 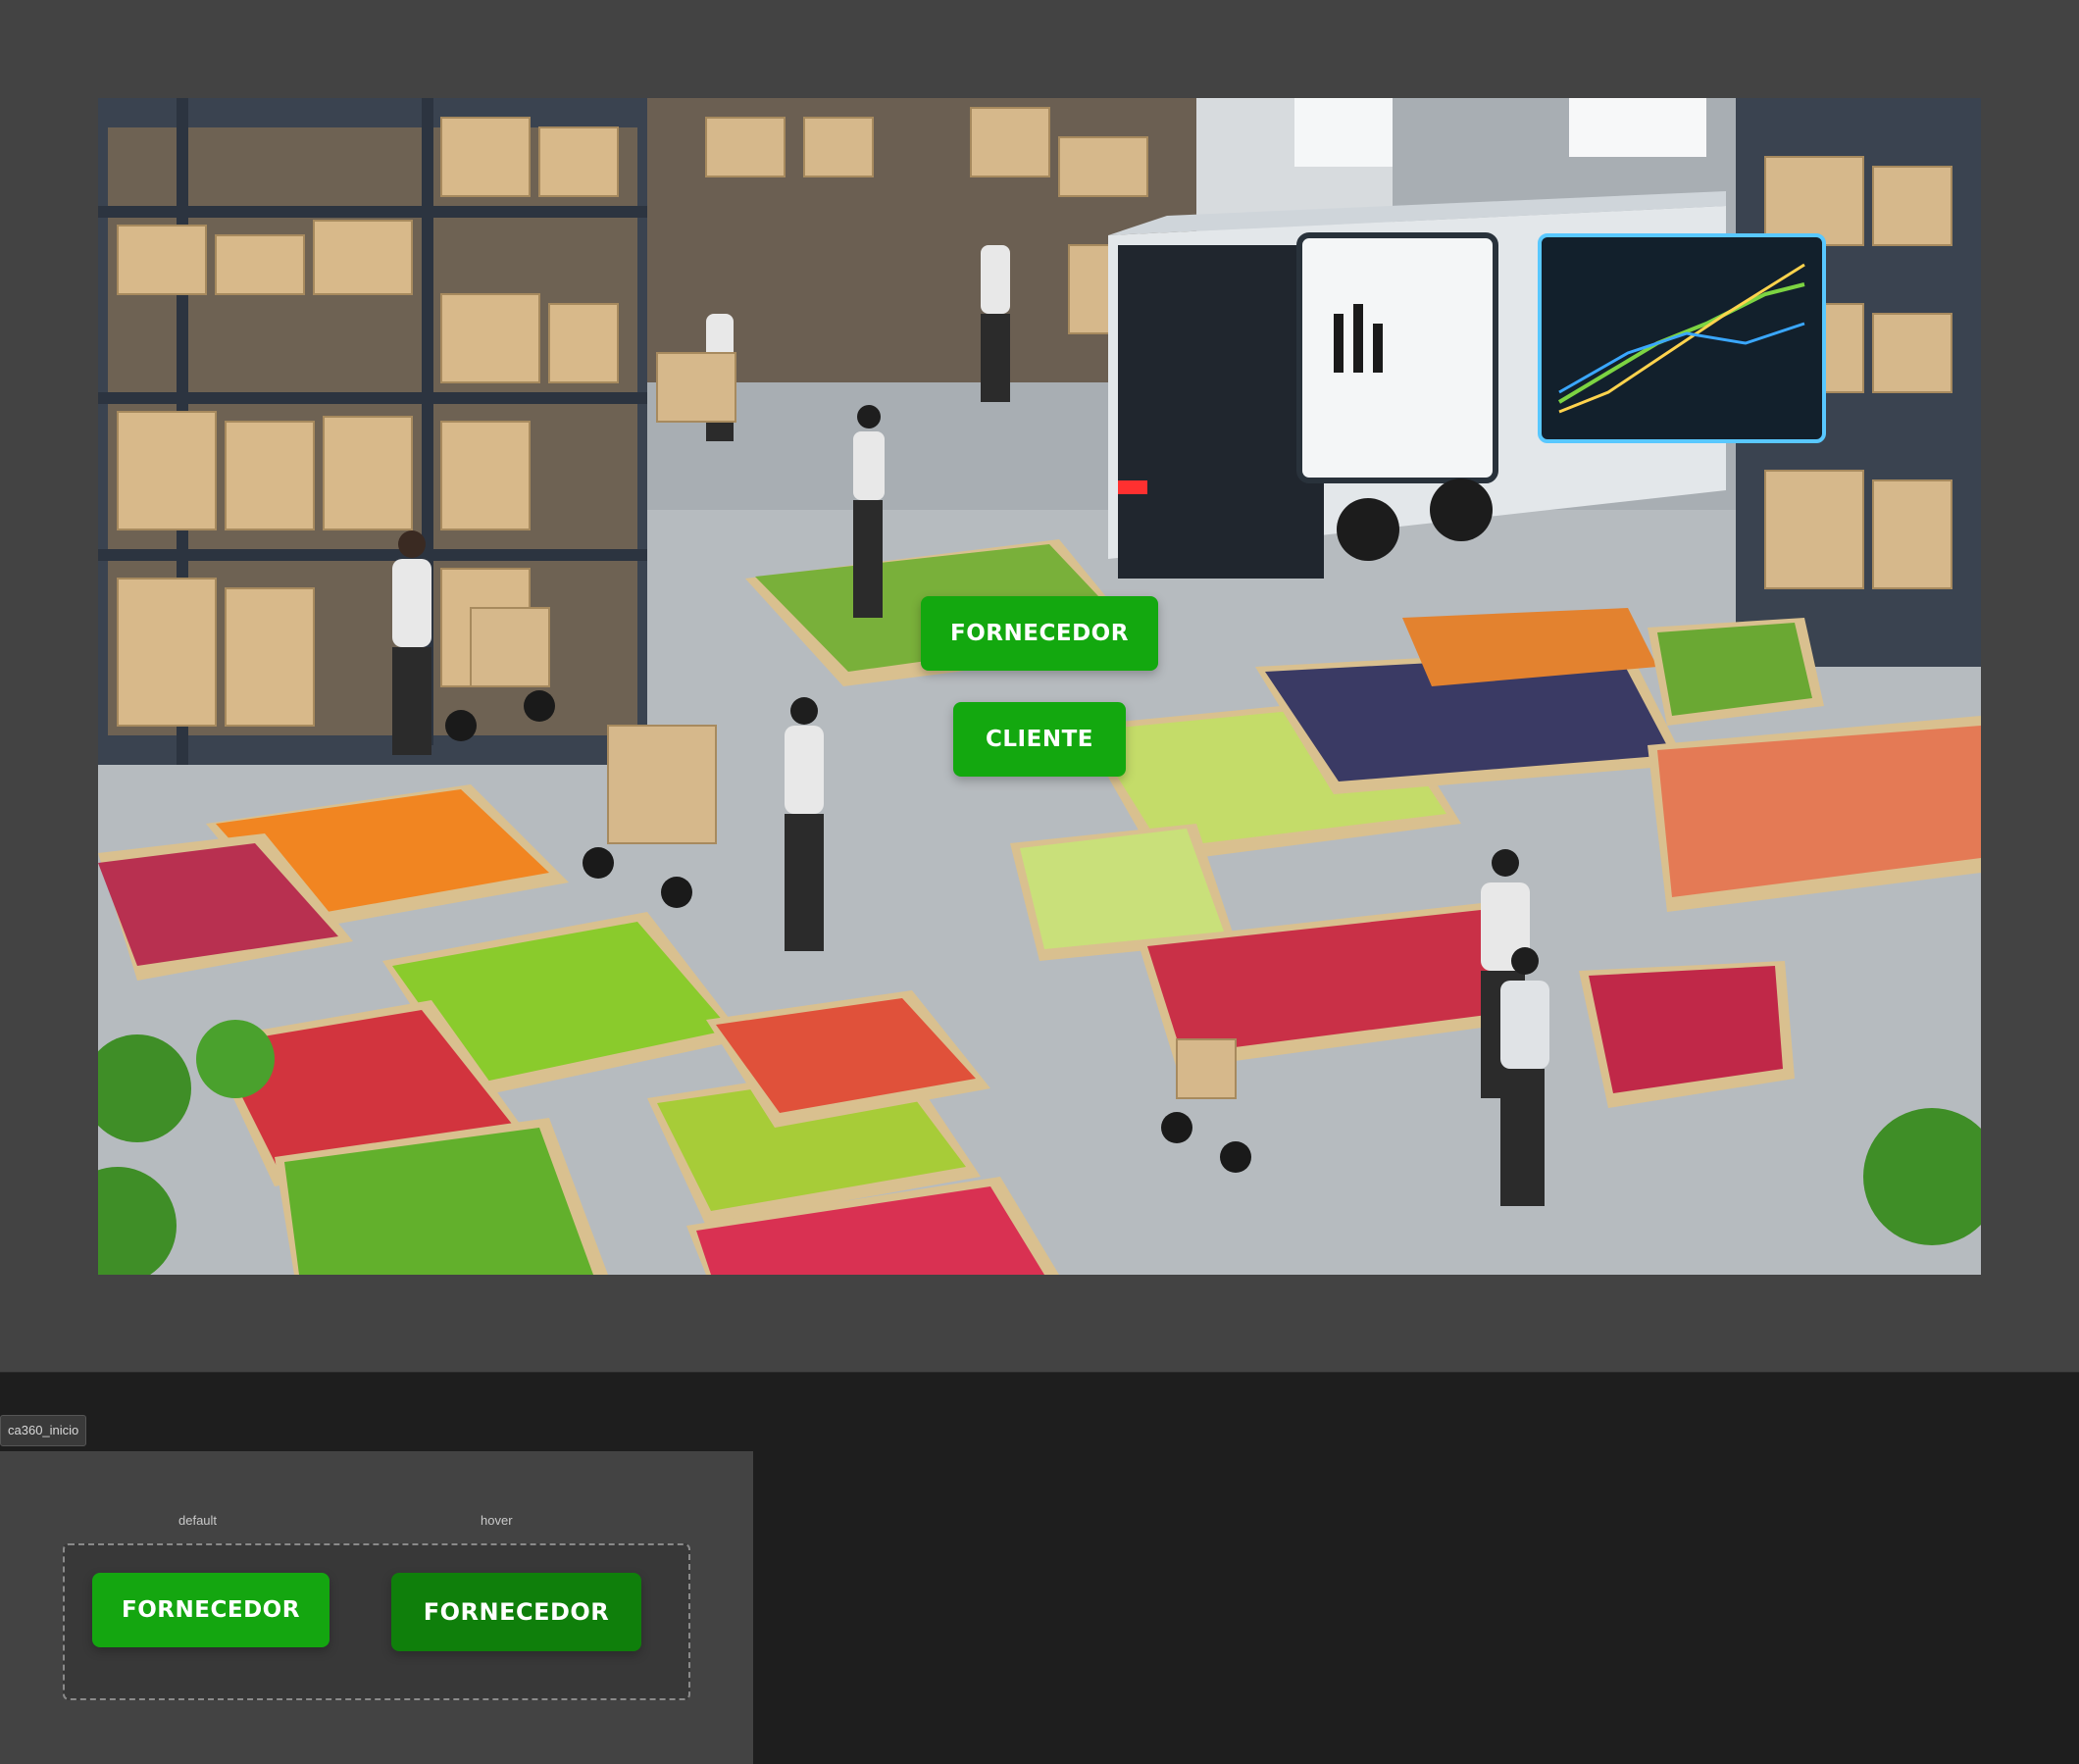 I want to click on variant-label-hover: hover, so click(x=497, y=1520).